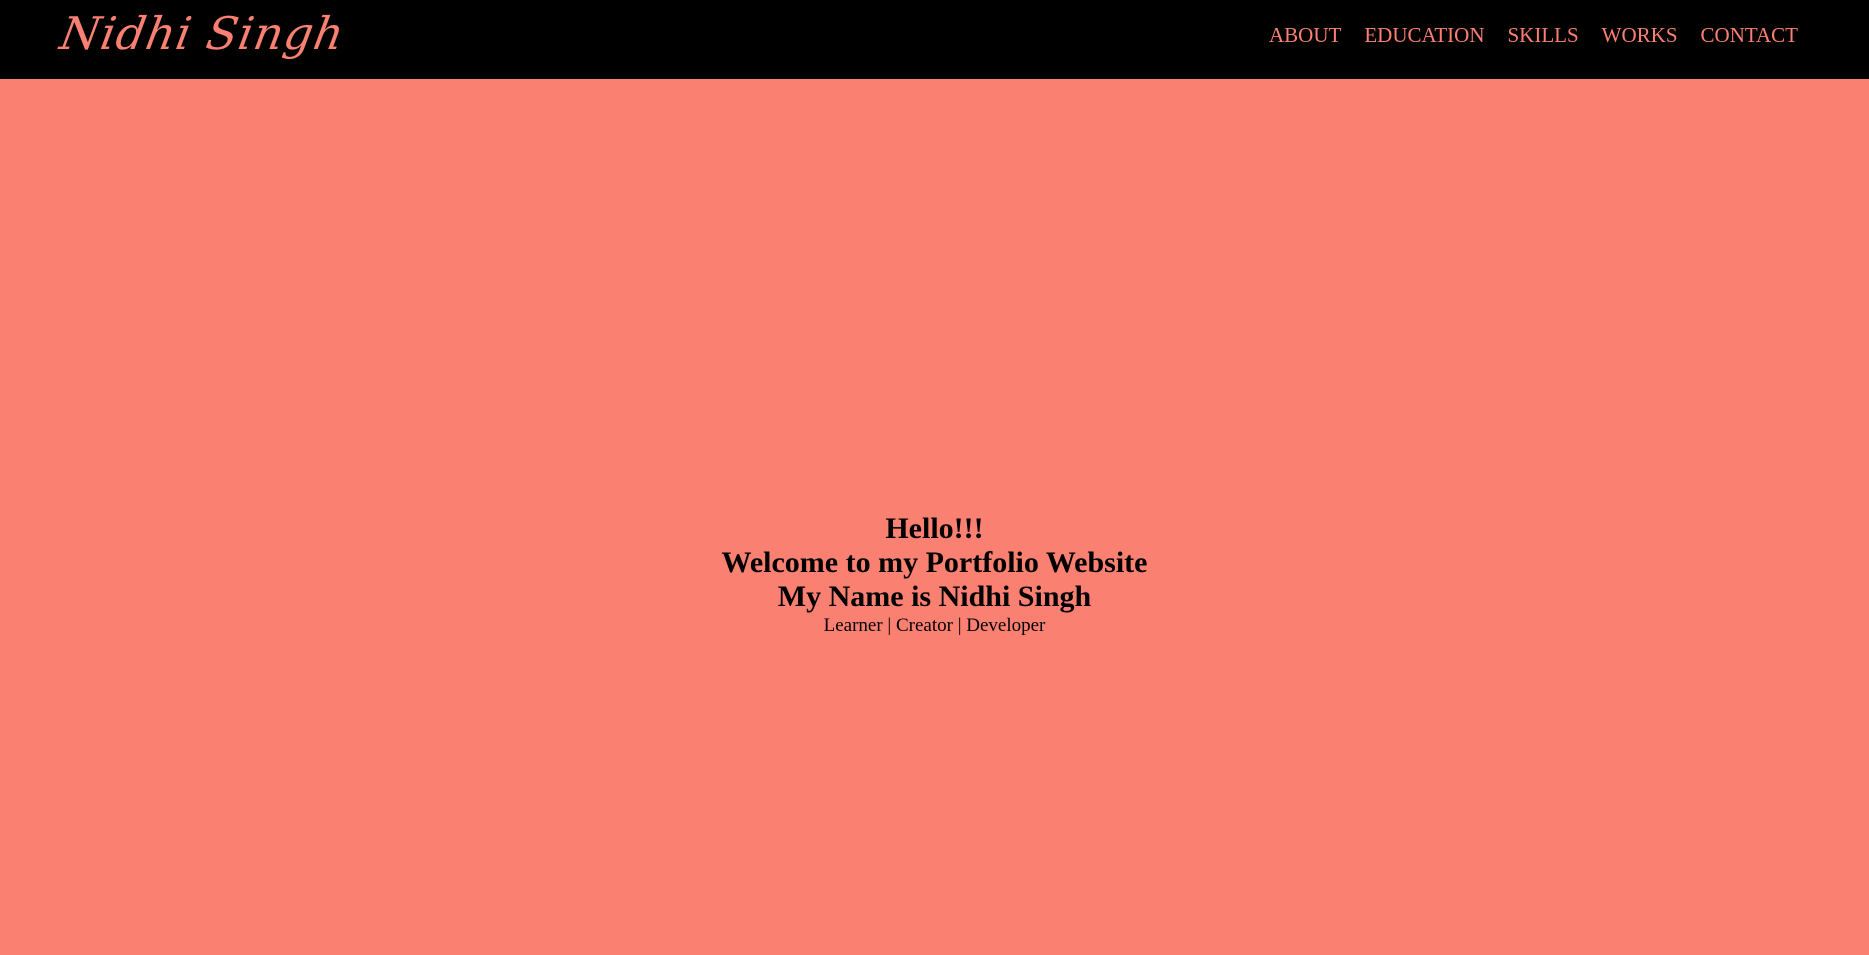  I want to click on nav-link-works: WORKS, so click(1640, 35).